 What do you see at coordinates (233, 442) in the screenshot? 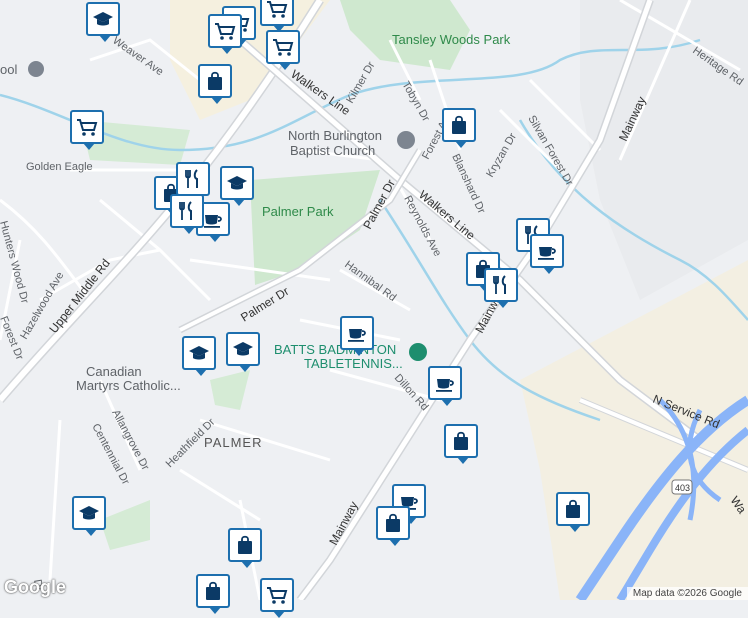
I see `label-palmer-area: PALMER` at bounding box center [233, 442].